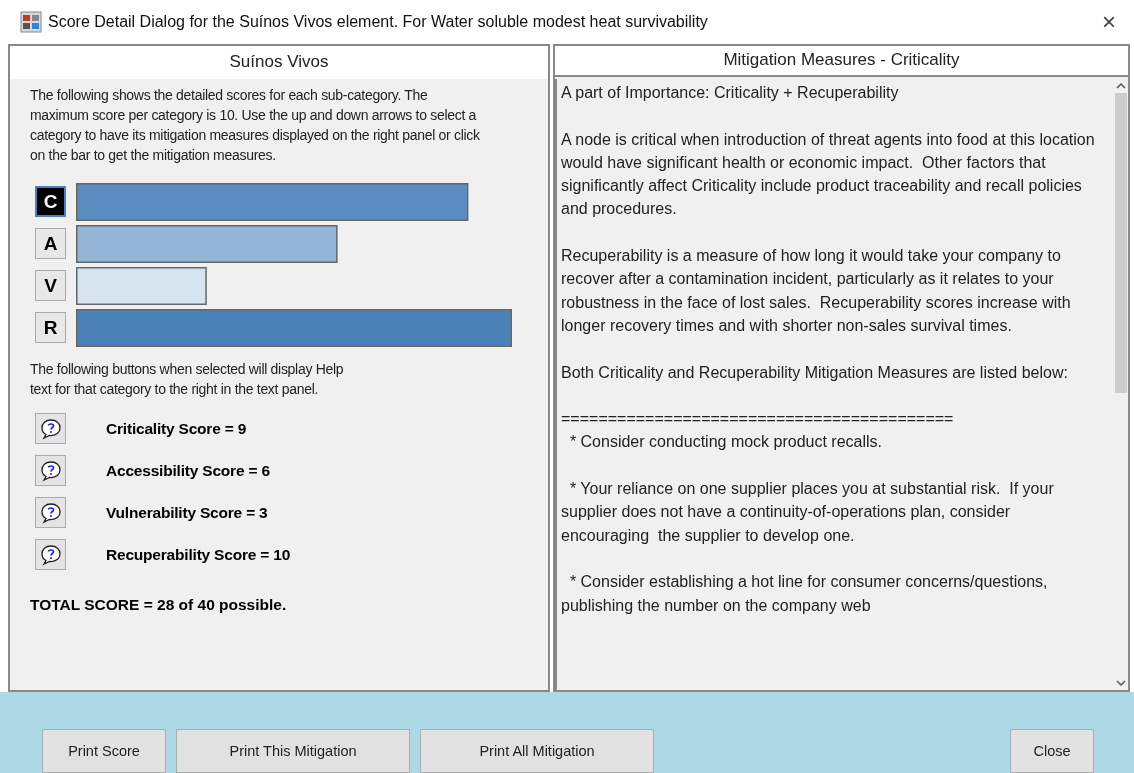 Image resolution: width=1134 pixels, height=773 pixels. What do you see at coordinates (730, 93) in the screenshot?
I see `mitigation-text: A part of Importance: Criticality + Recuperability` at bounding box center [730, 93].